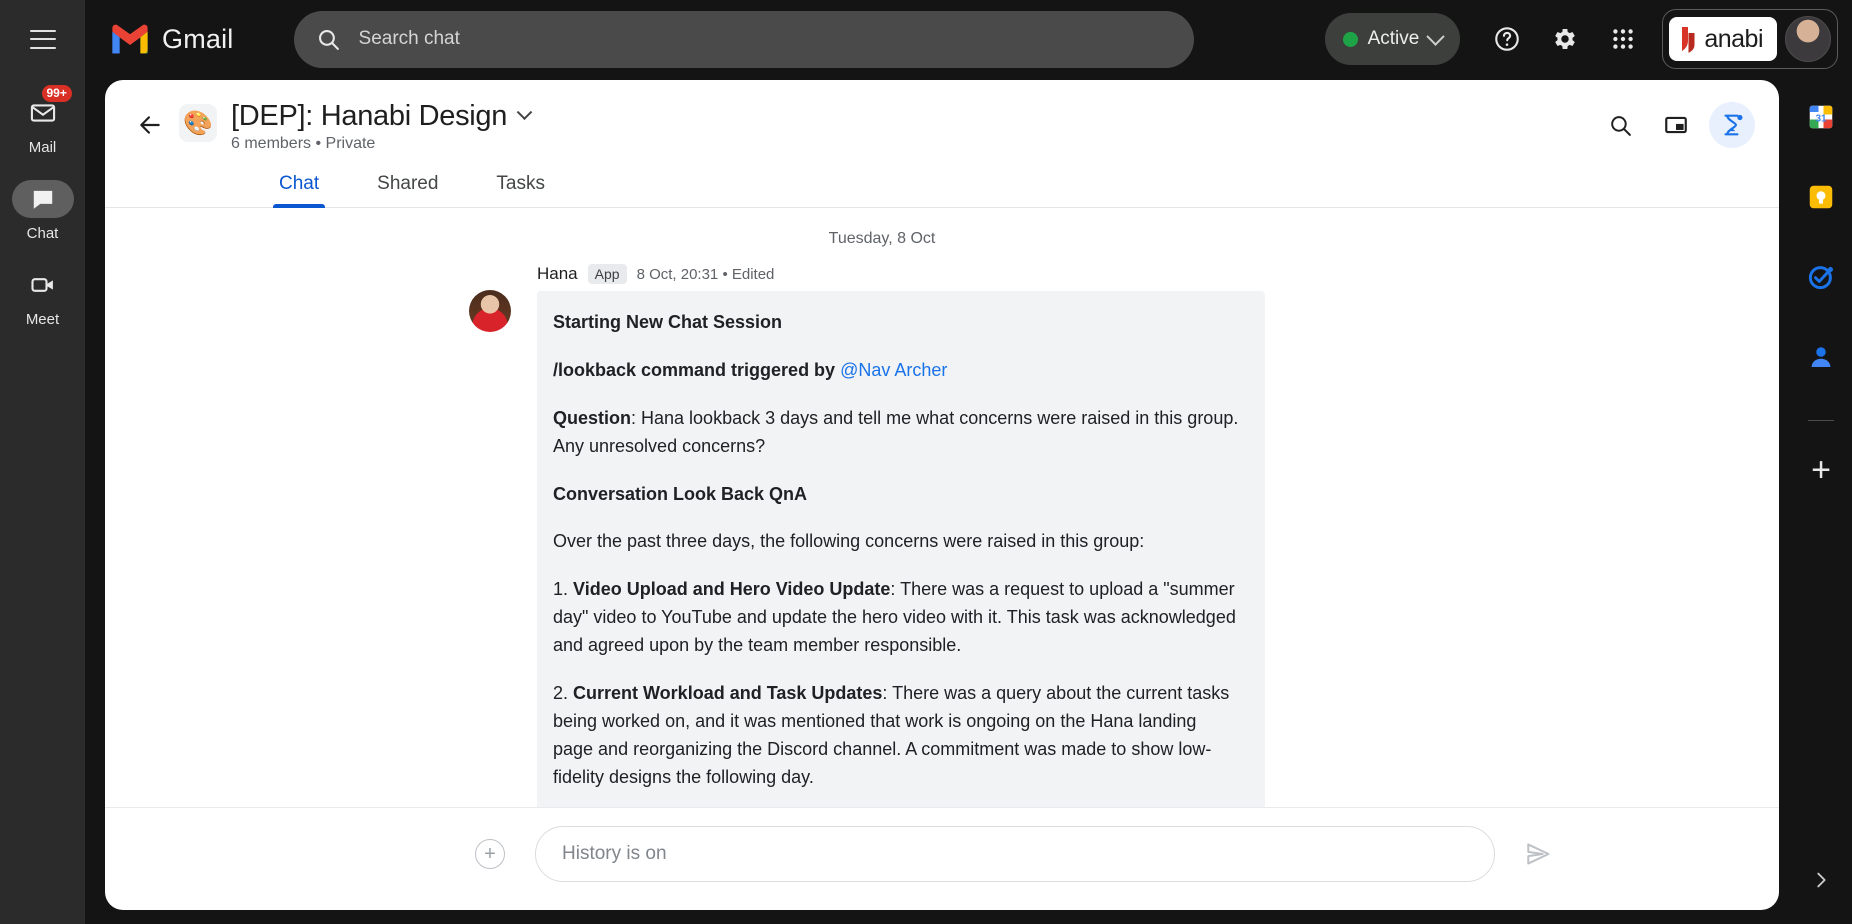  I want to click on hana-assistant-icon, so click(1733, 125).